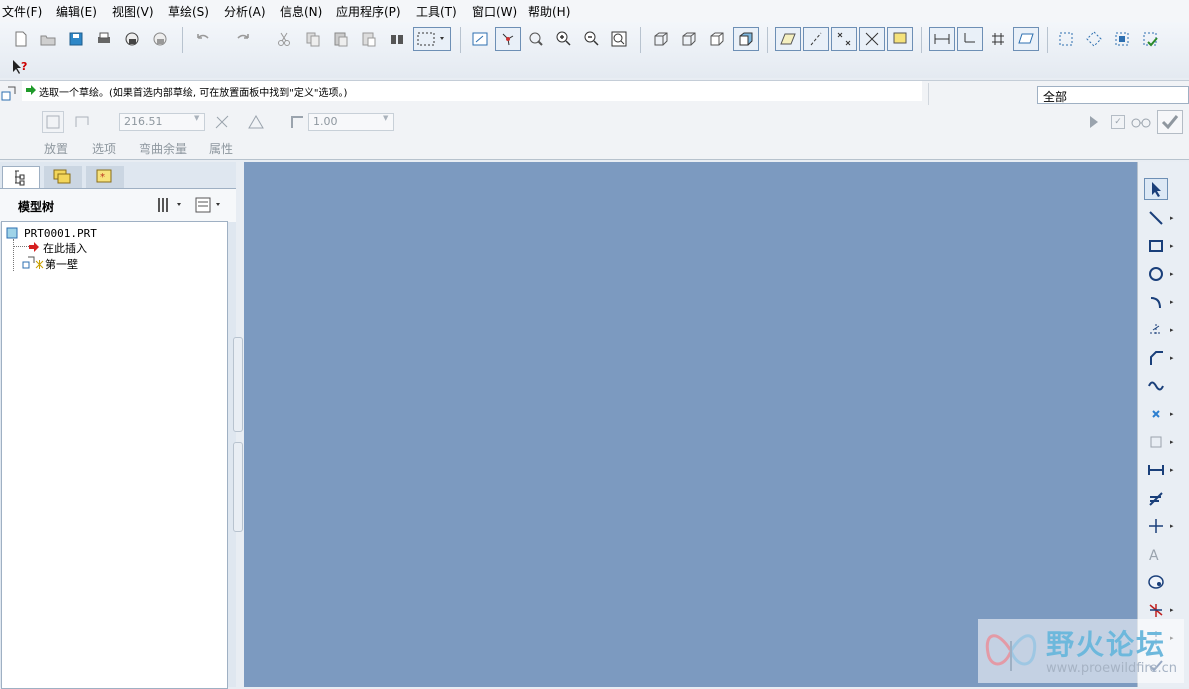 This screenshot has width=1189, height=689. I want to click on sketch-grid-icon, so click(998, 39).